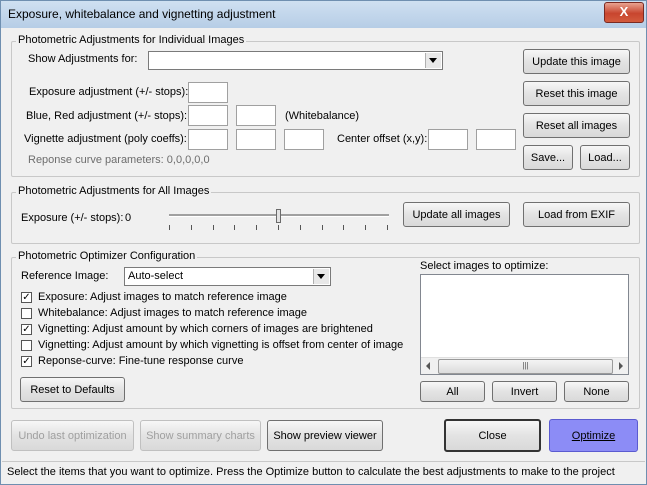 The image size is (647, 485). Describe the element at coordinates (256, 115) in the screenshot. I see `red-adjustment-input` at that location.